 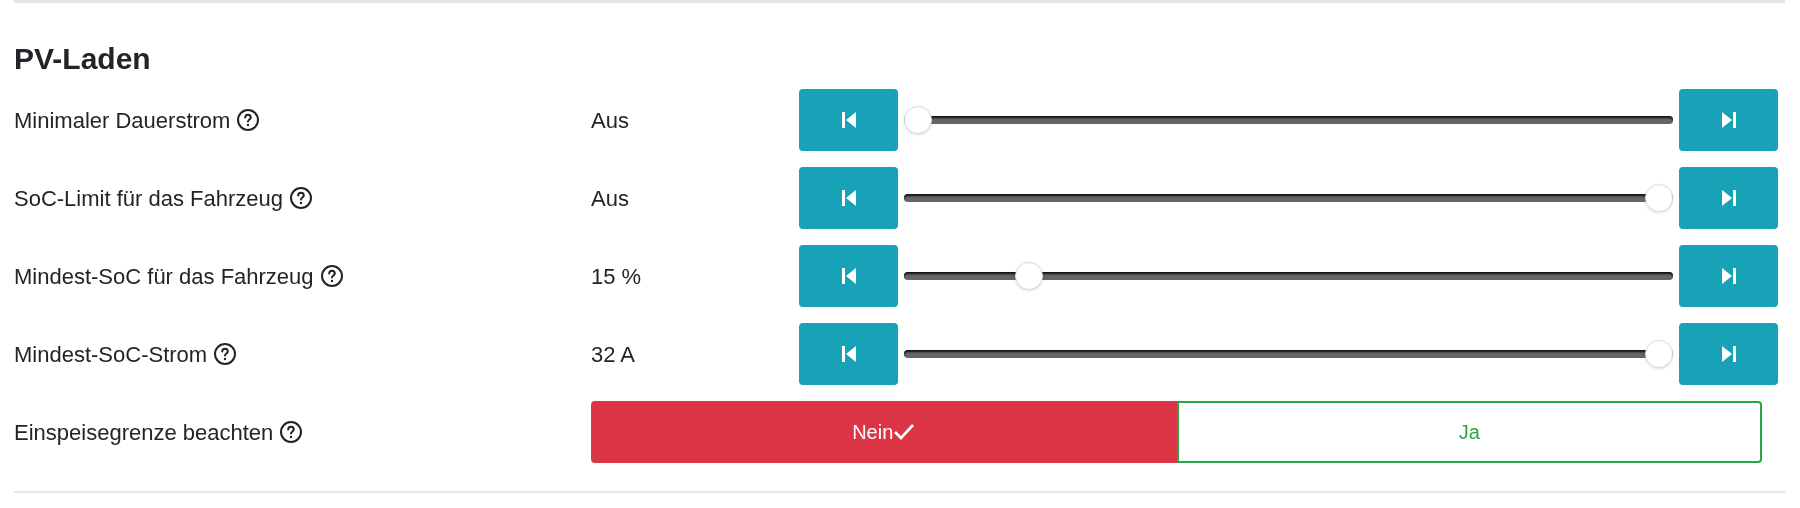 What do you see at coordinates (148, 198) in the screenshot?
I see `setting-label: SoC-Limit für das Fahrzeug` at bounding box center [148, 198].